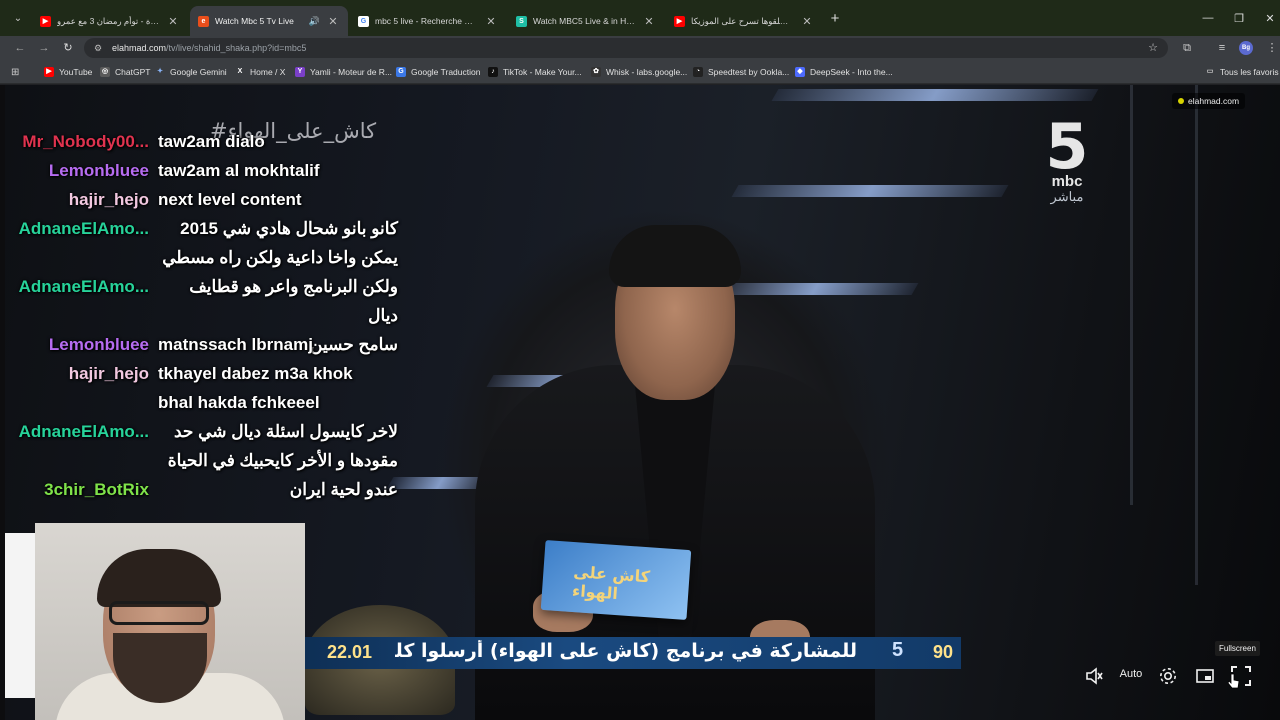 The image size is (1280, 720). What do you see at coordinates (1131, 674) in the screenshot?
I see `quality-selector: Auto` at bounding box center [1131, 674].